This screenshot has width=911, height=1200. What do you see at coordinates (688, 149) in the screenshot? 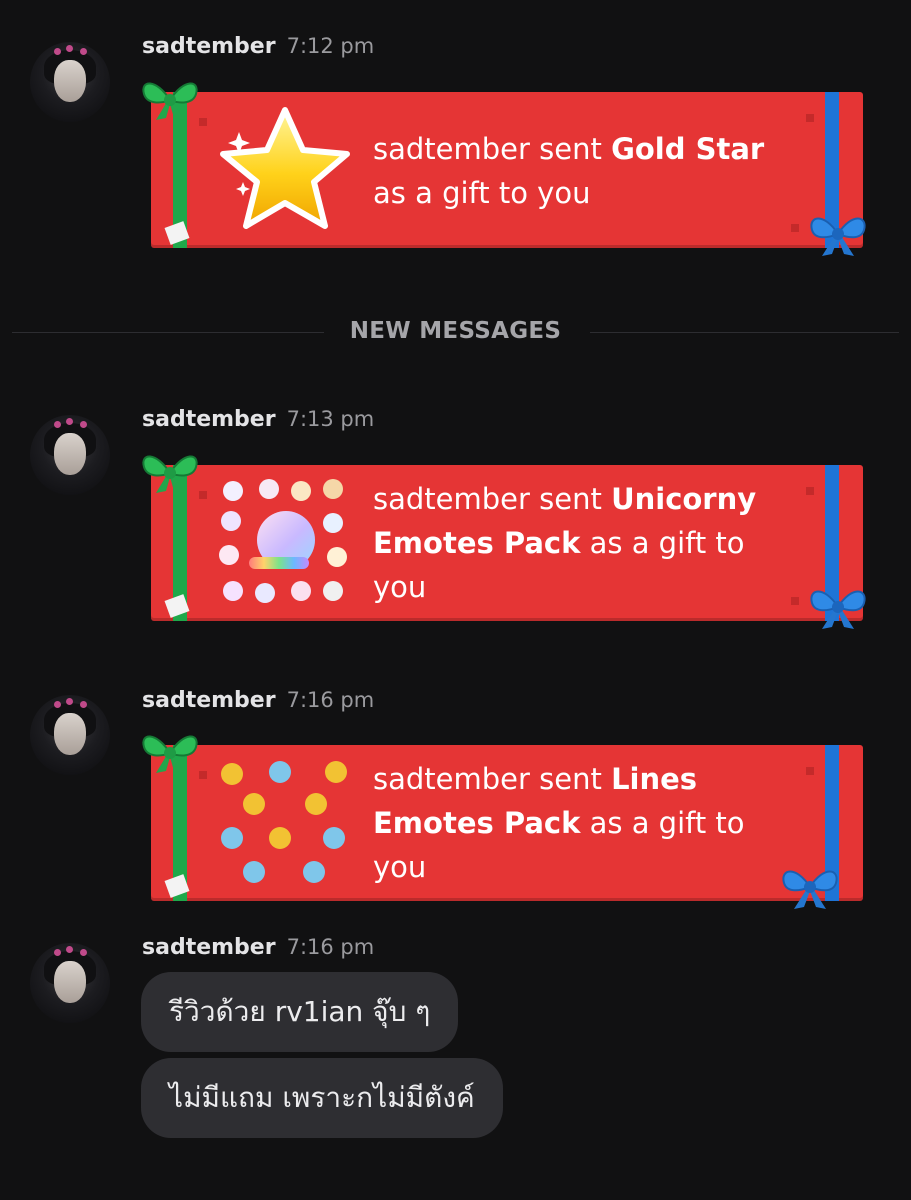
I see `gift-item-name: Gold Star` at bounding box center [688, 149].